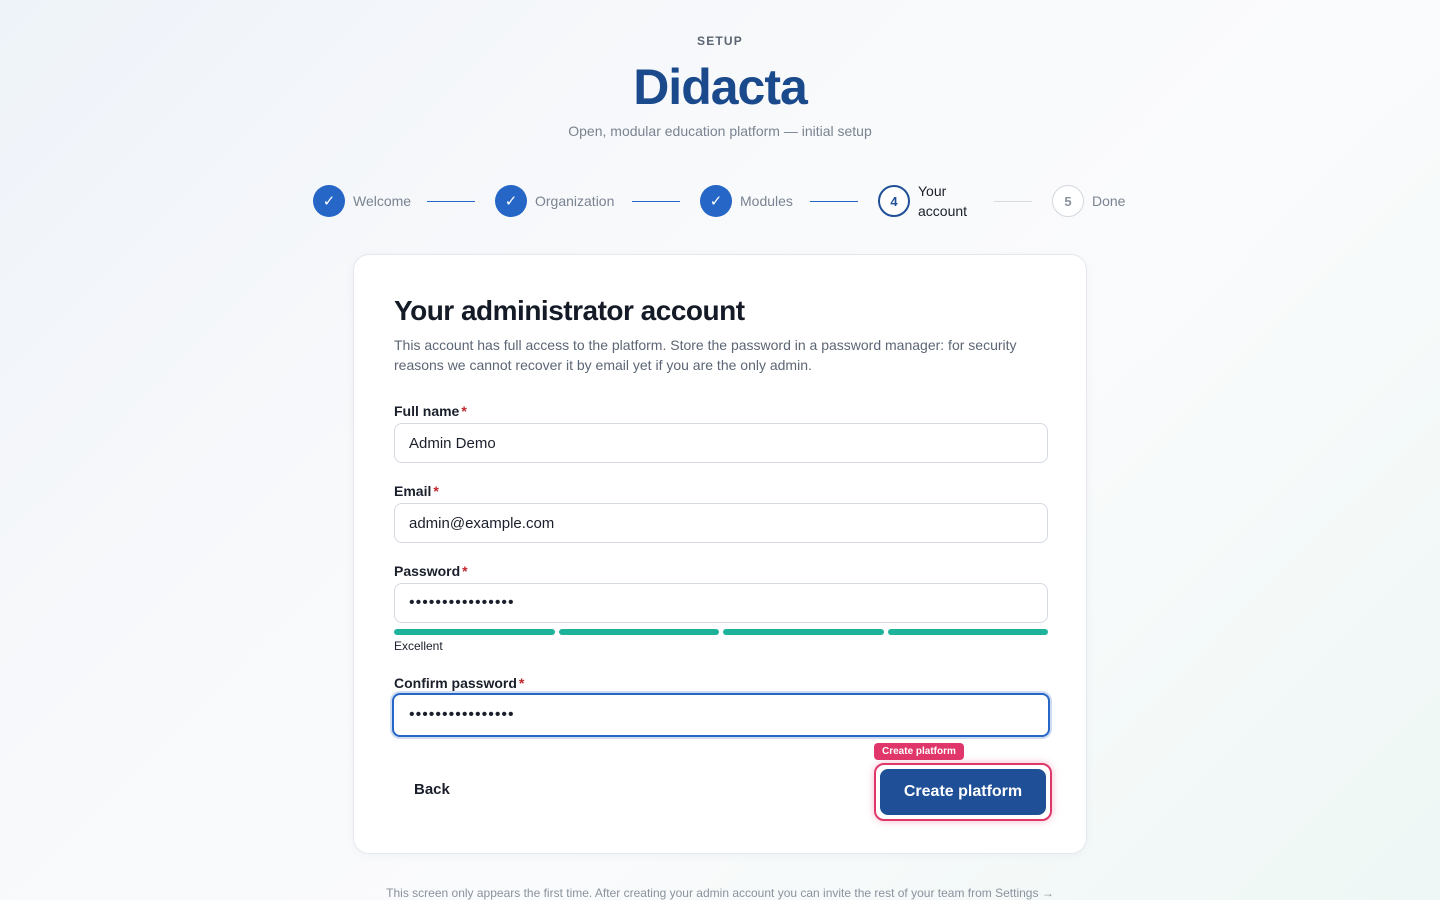  Describe the element at coordinates (932, 191) in the screenshot. I see `step-label-line: Your` at that location.